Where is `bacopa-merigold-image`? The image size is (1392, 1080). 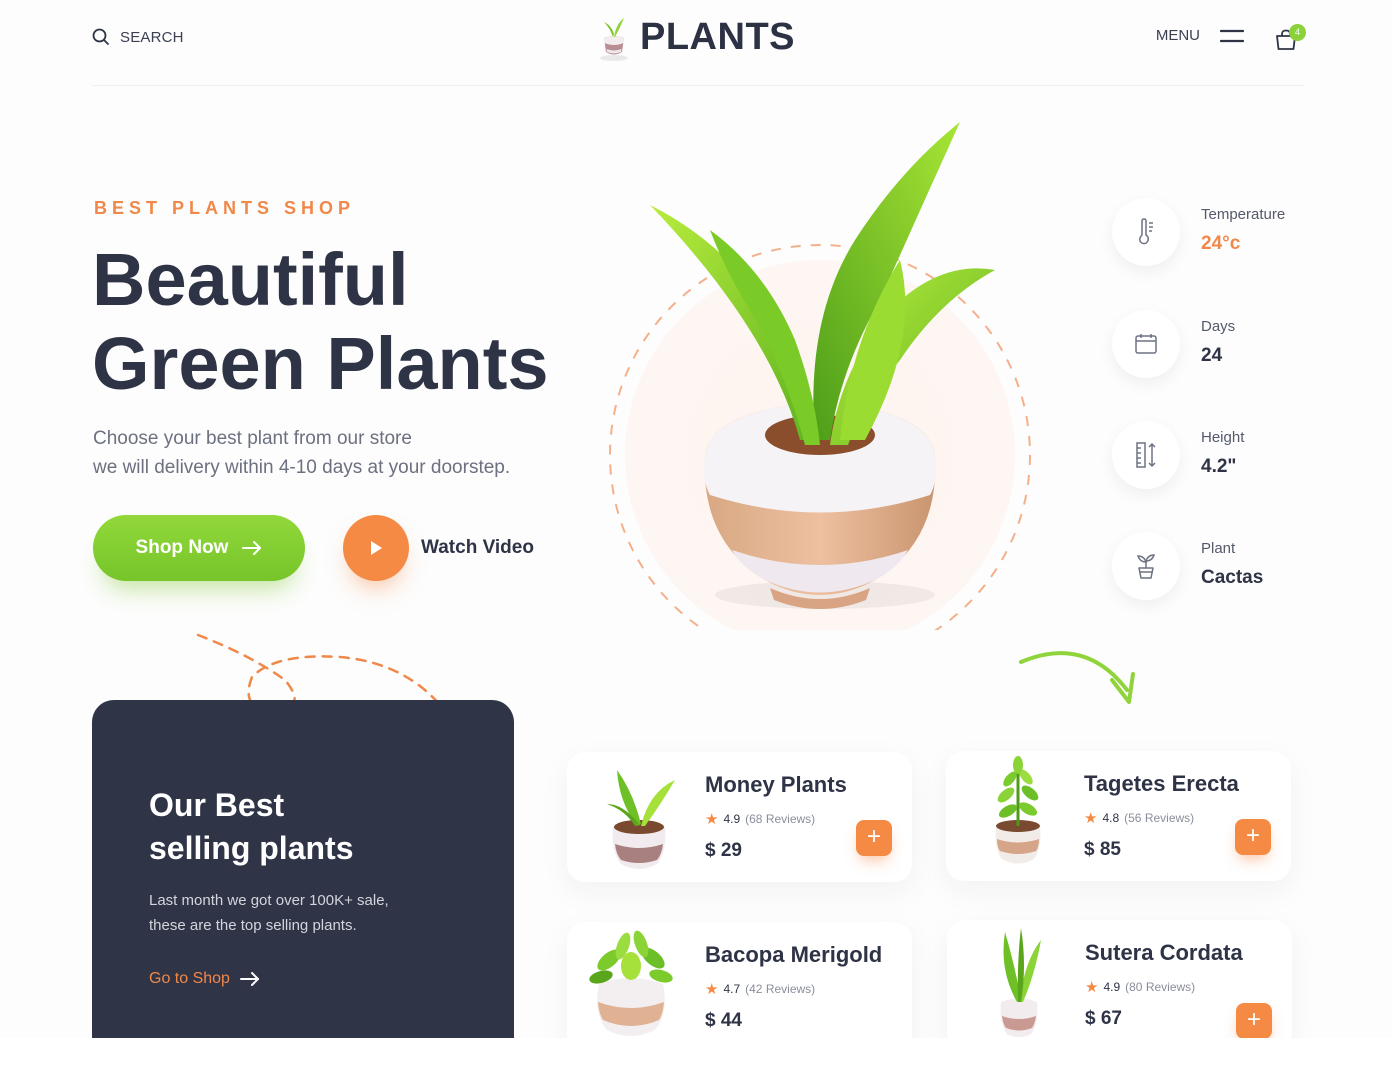
bacopa-merigold-image is located at coordinates (631, 983).